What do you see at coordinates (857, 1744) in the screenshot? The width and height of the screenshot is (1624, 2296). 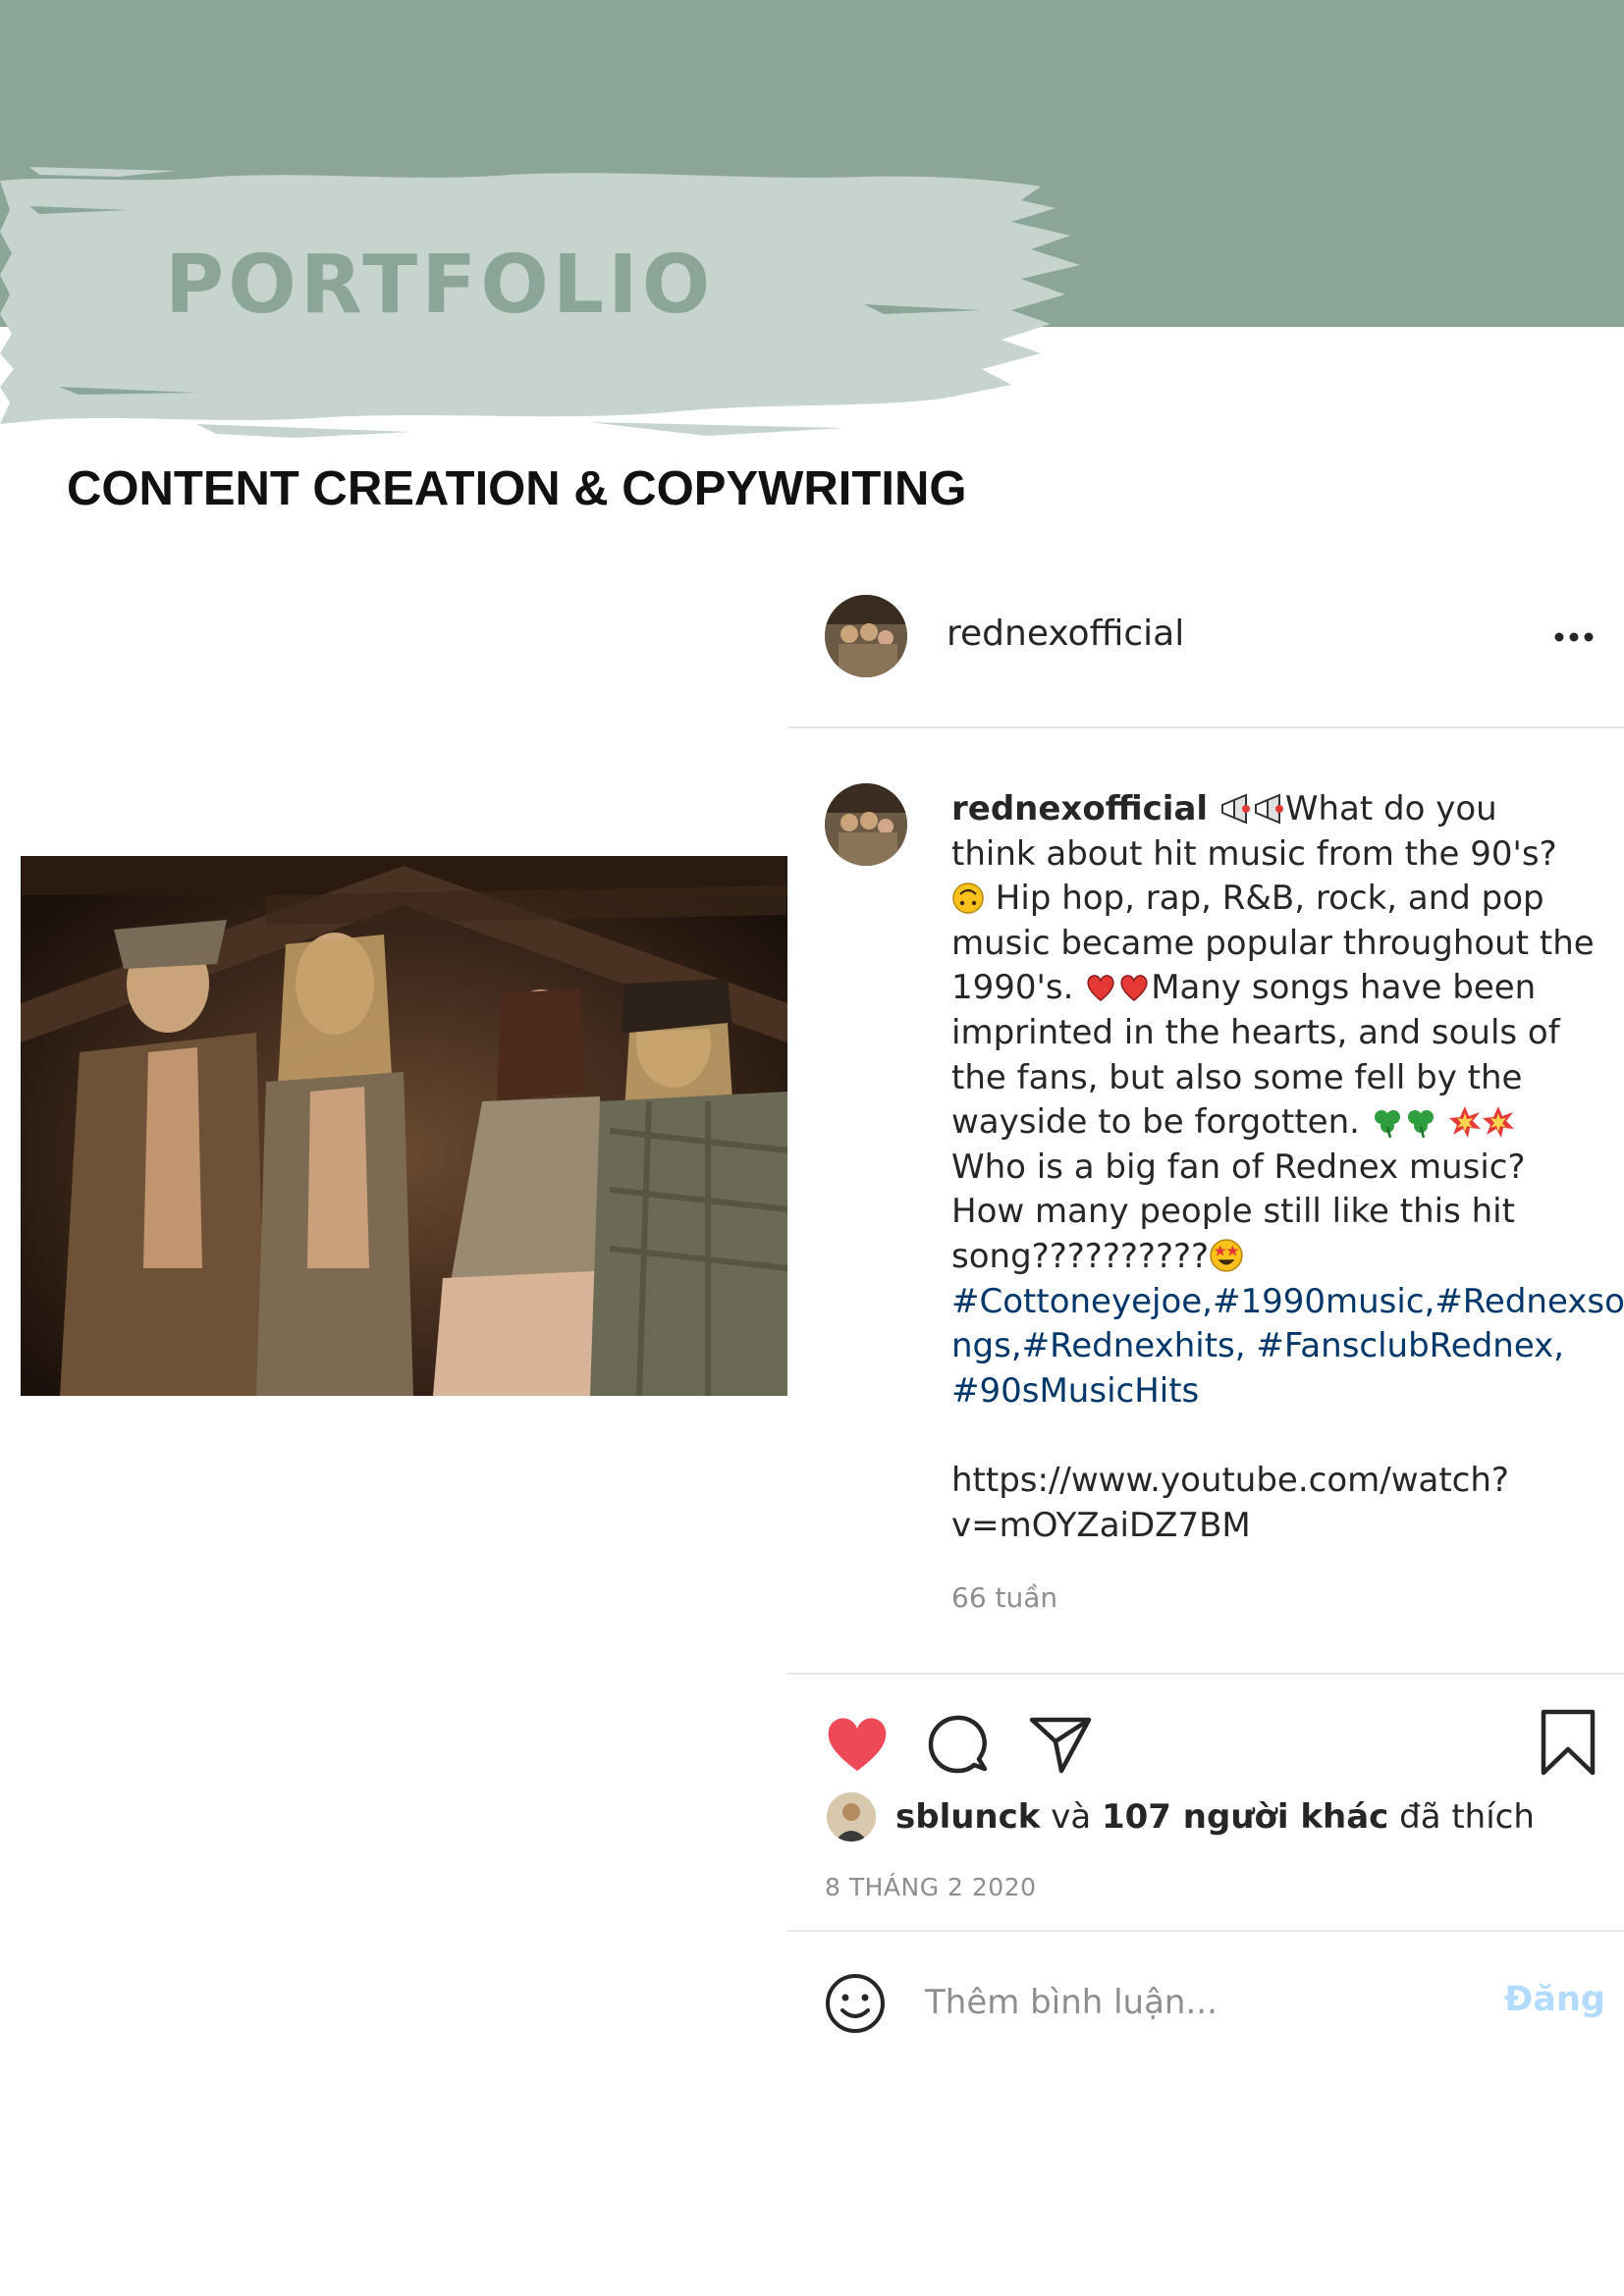 I see `heart-filled-icon` at bounding box center [857, 1744].